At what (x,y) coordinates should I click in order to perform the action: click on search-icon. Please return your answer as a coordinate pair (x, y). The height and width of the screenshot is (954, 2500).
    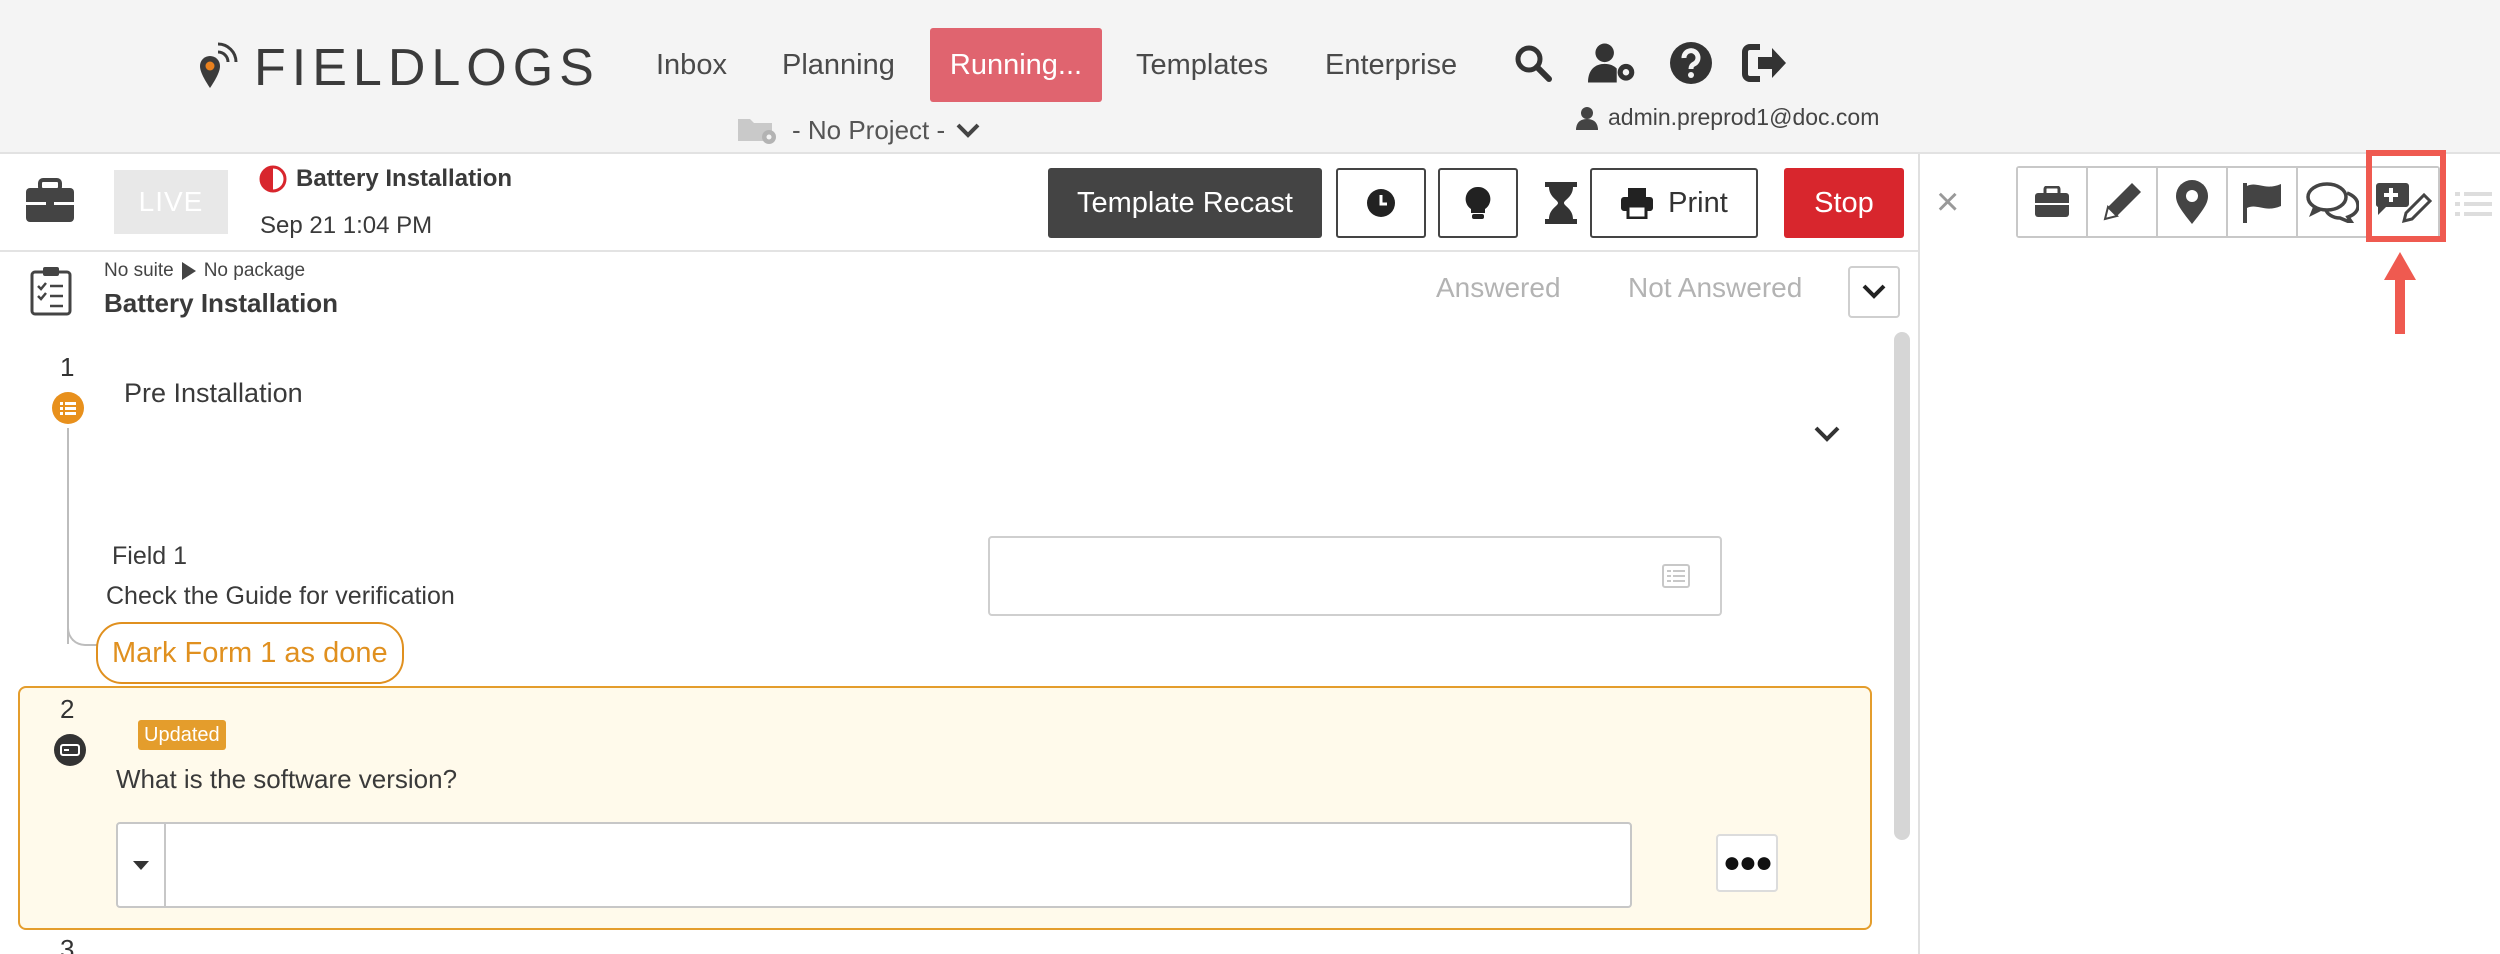
    Looking at the image, I should click on (1533, 63).